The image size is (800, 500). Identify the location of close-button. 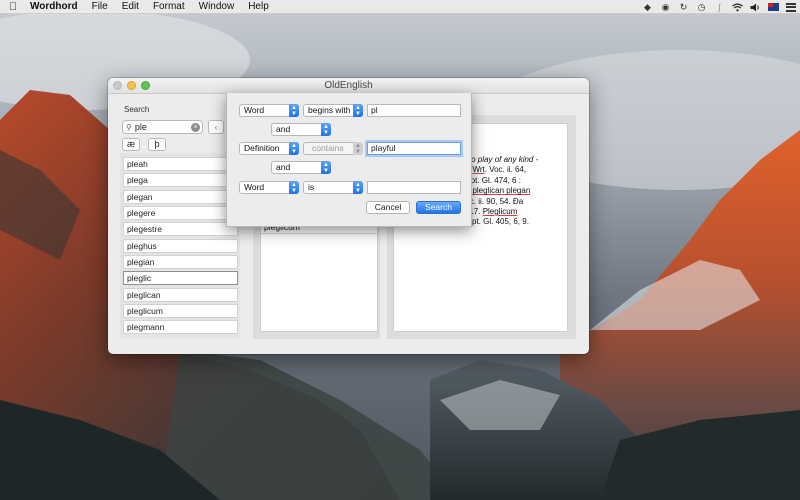
(117, 85).